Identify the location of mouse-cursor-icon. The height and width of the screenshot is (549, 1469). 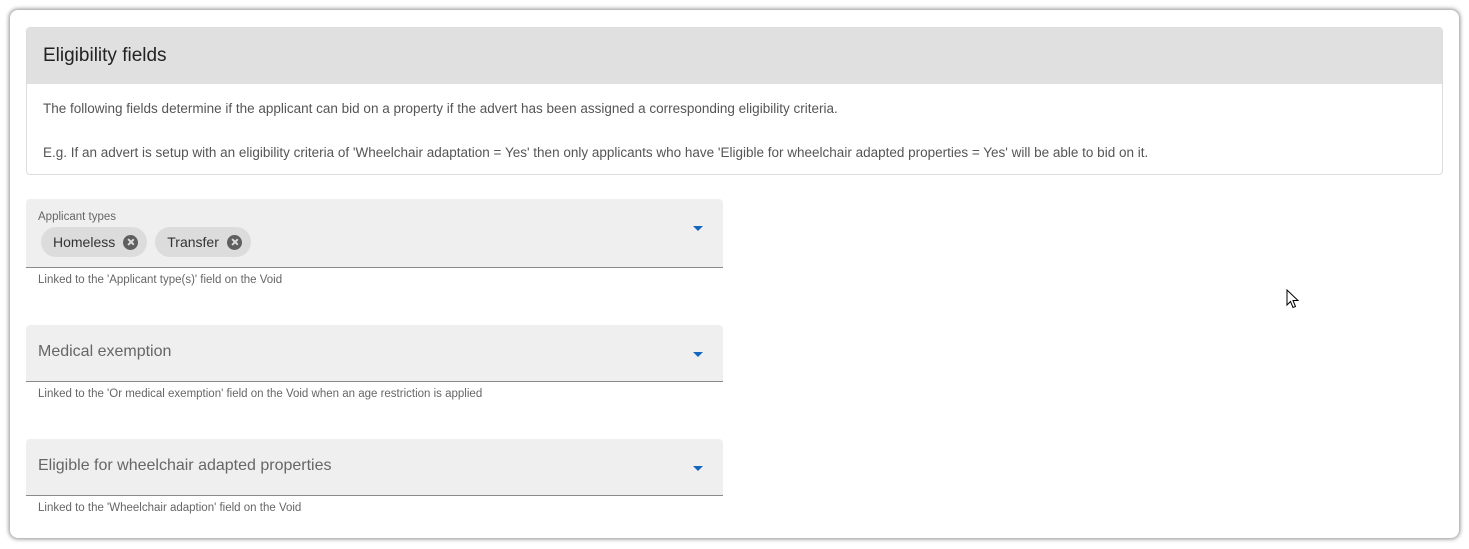
(1293, 299).